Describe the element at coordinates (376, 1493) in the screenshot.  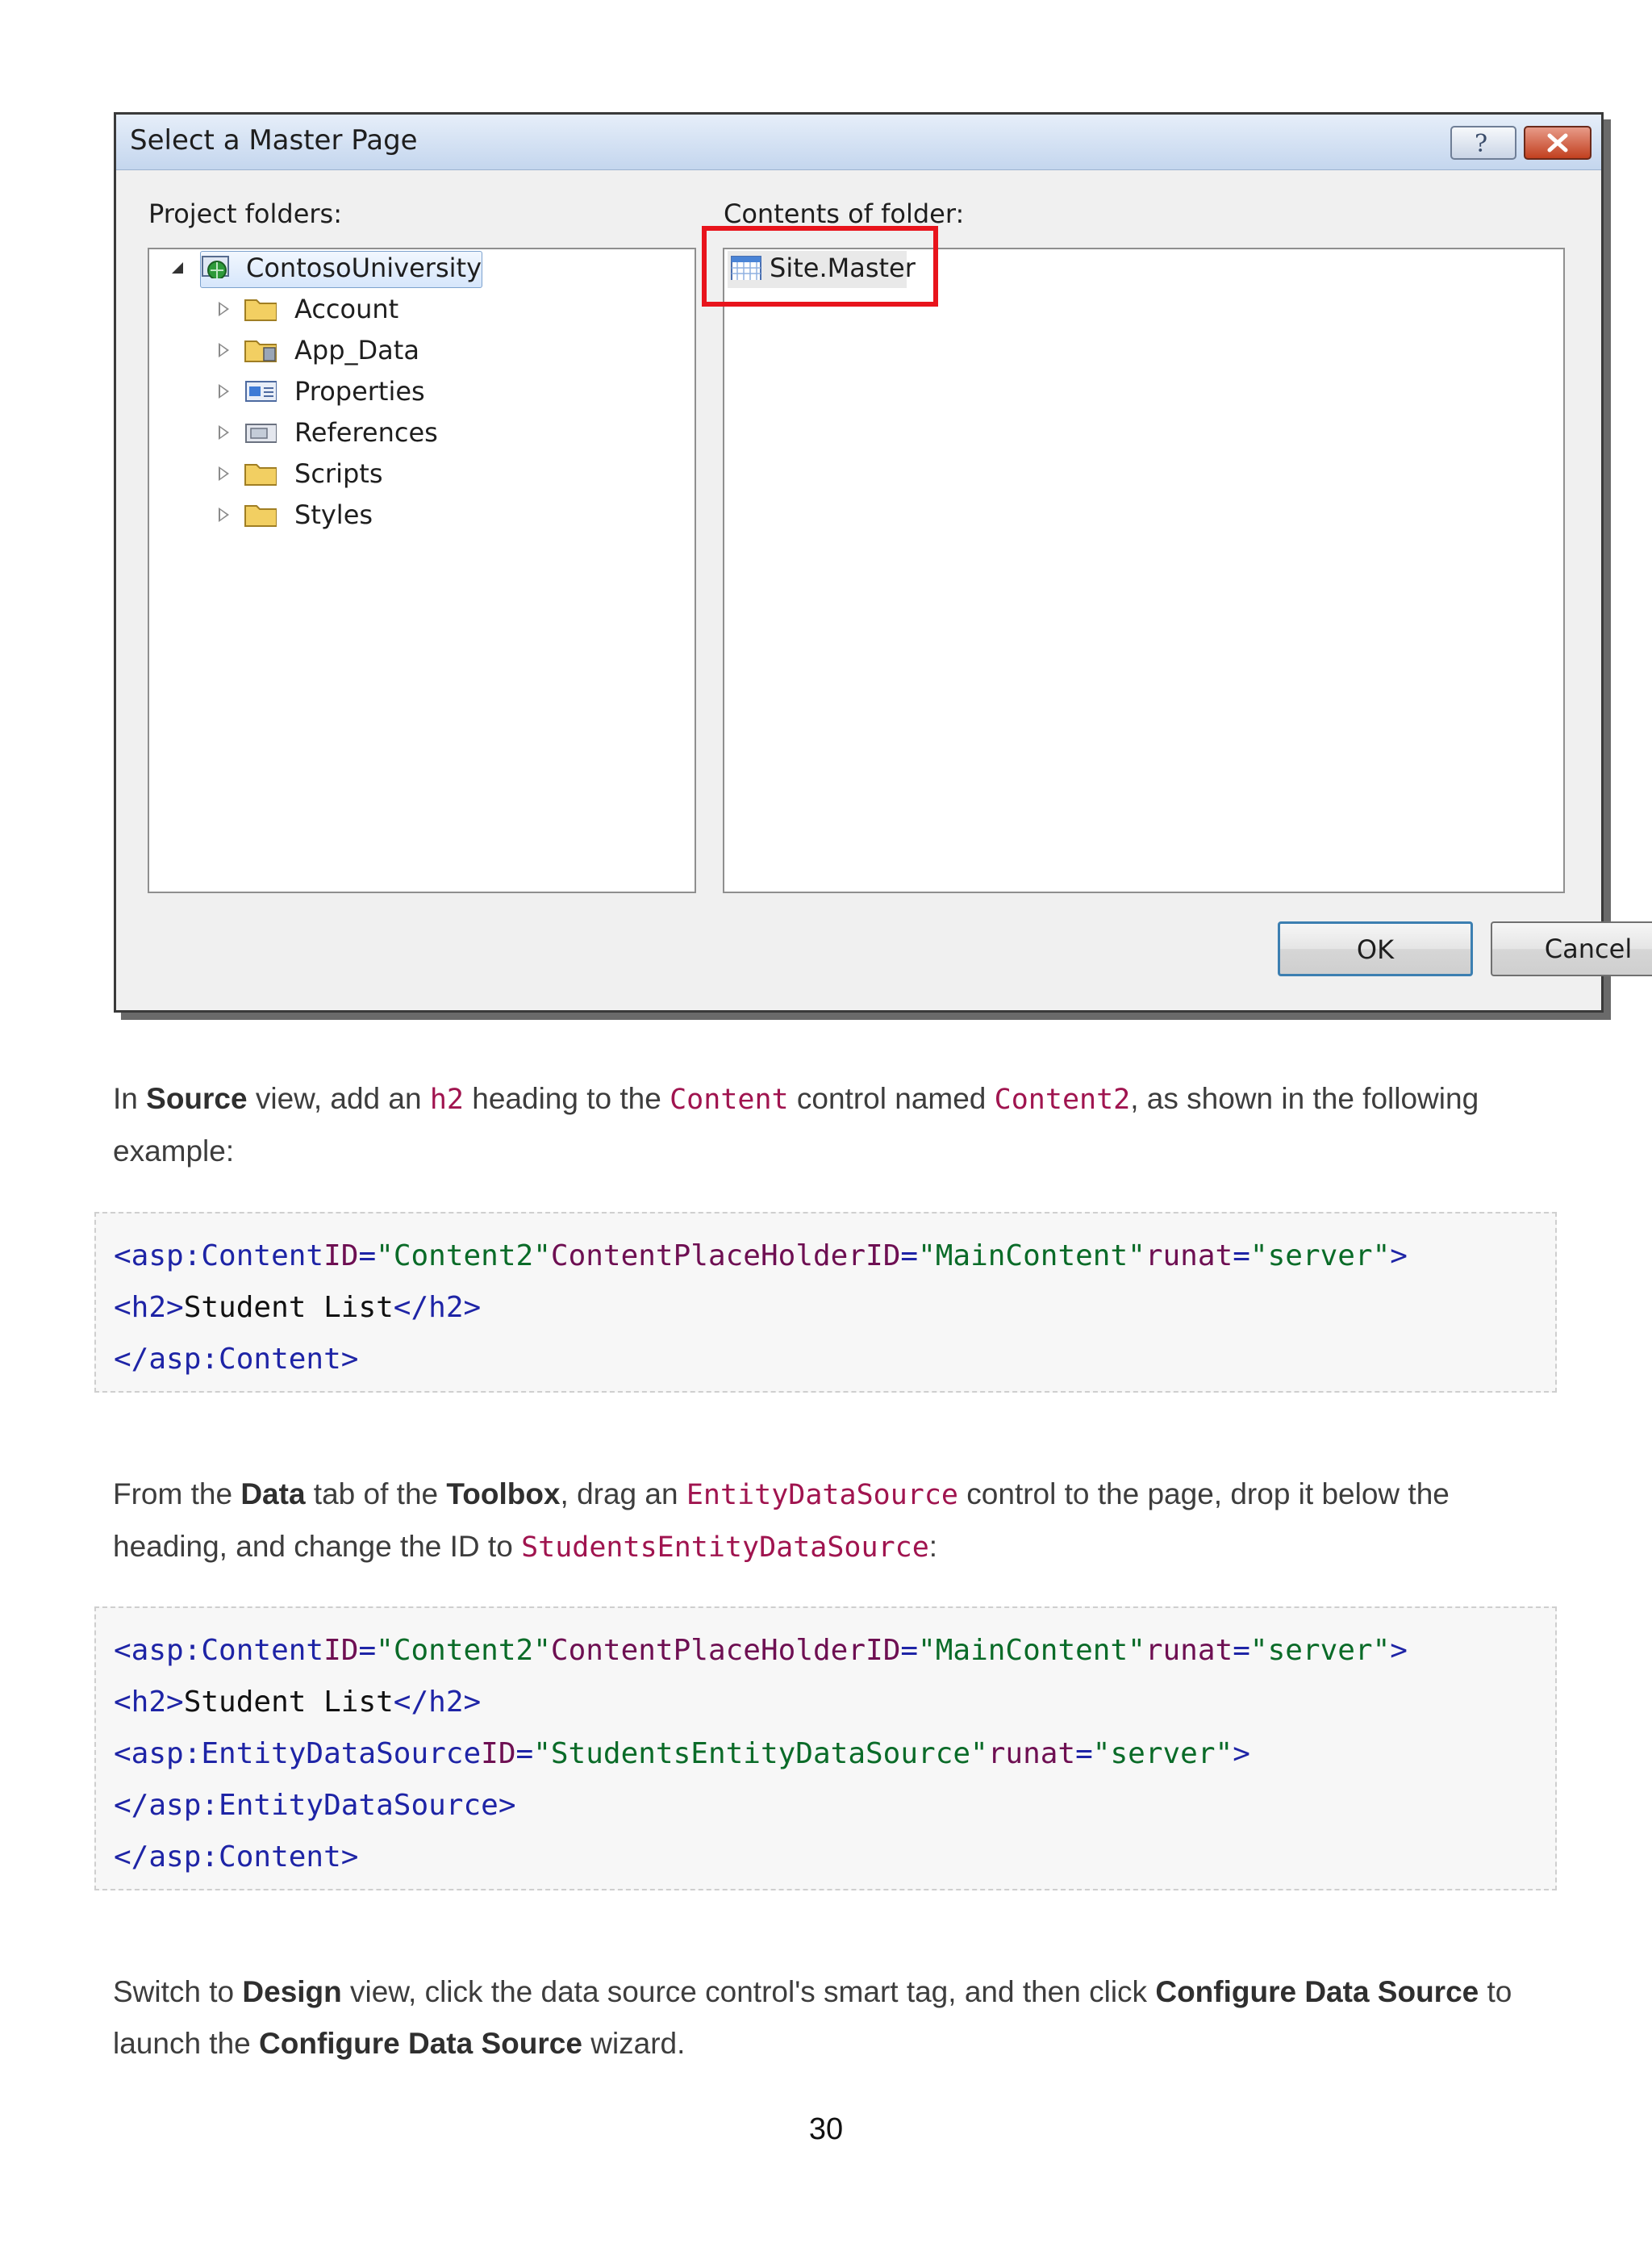
I see `text: tab of the` at that location.